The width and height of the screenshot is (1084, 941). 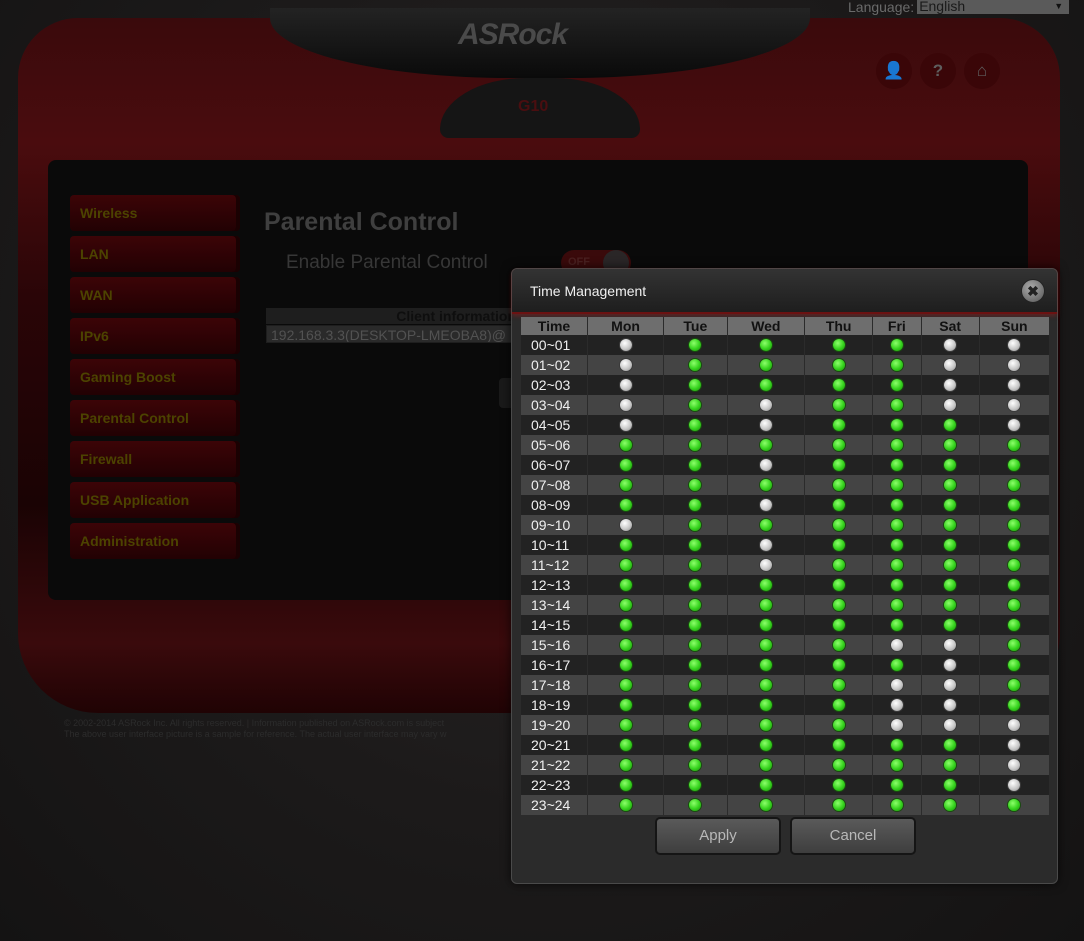 What do you see at coordinates (982, 71) in the screenshot?
I see `home-icon: ⌂` at bounding box center [982, 71].